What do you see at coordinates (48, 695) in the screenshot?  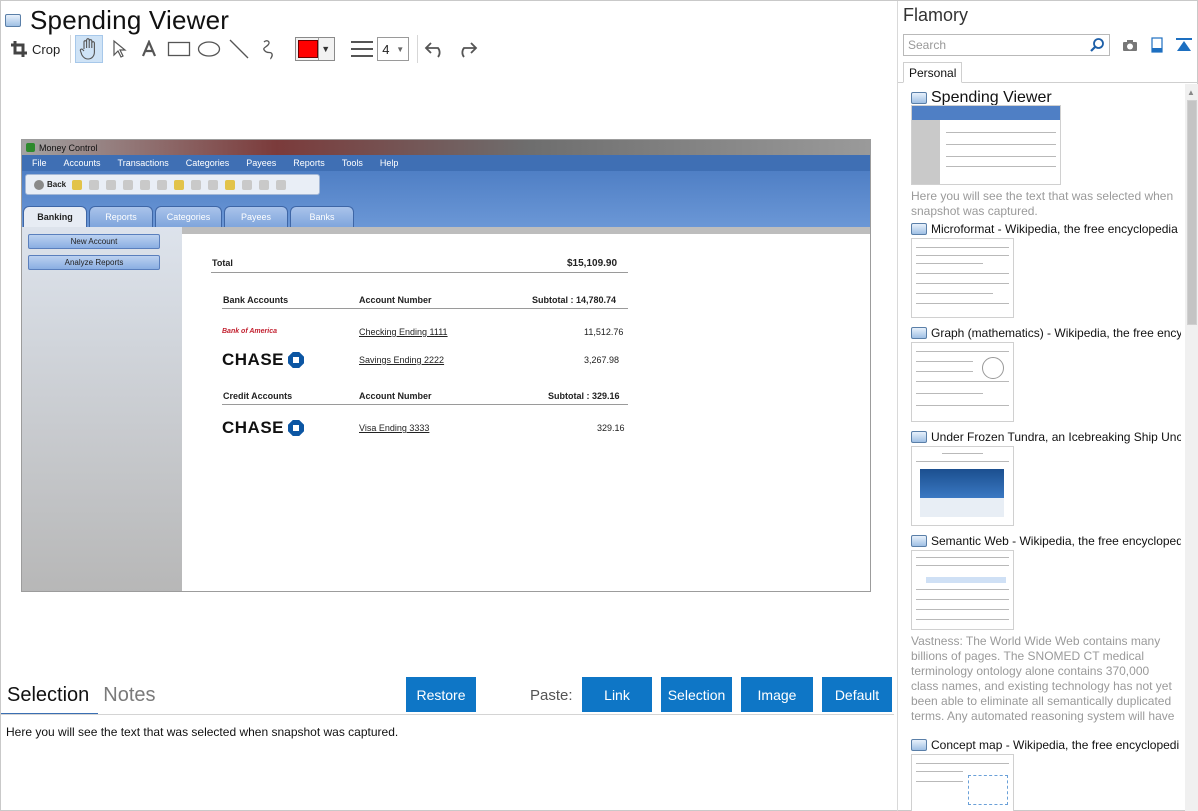 I see `tab-selection: Selection` at bounding box center [48, 695].